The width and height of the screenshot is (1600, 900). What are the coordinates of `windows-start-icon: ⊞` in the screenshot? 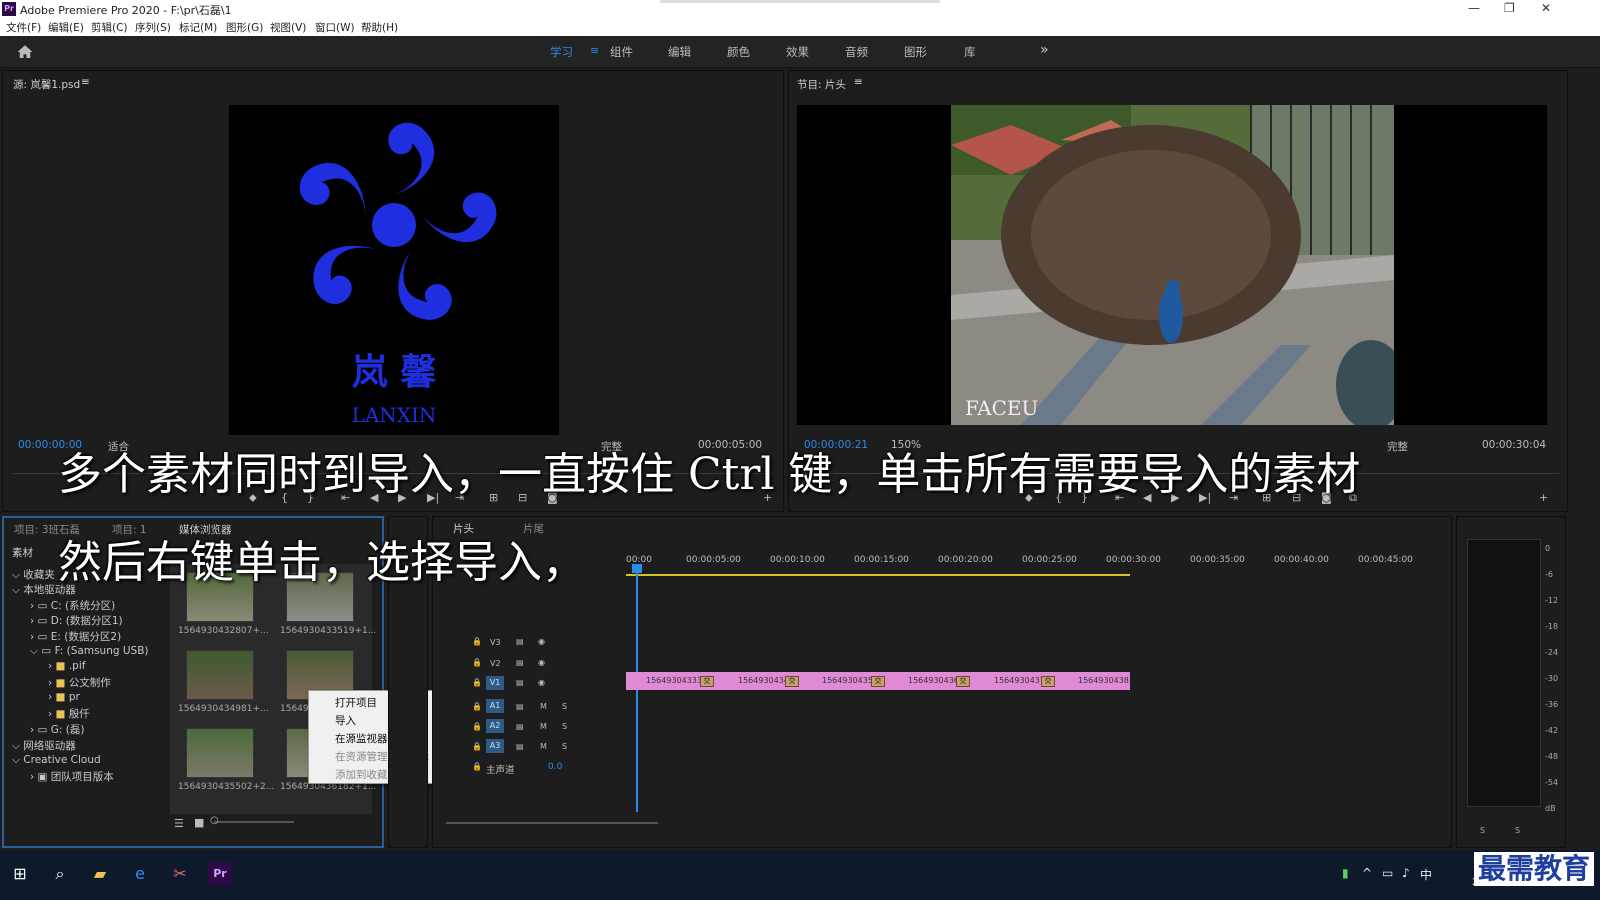 It's located at (20, 874).